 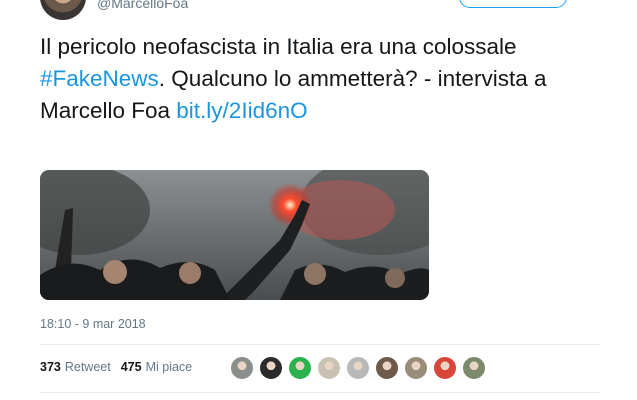 What do you see at coordinates (135, 279) in the screenshot?
I see `photo-crowd` at bounding box center [135, 279].